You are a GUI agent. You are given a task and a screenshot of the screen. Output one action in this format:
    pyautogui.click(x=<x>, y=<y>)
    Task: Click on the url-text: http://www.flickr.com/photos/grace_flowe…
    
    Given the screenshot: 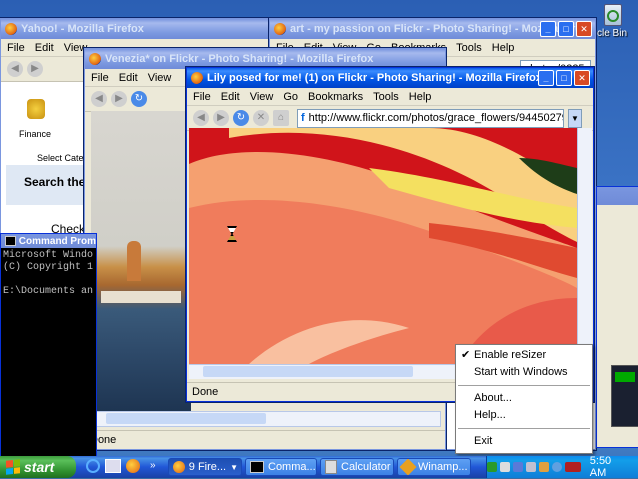 What is the action you would take?
    pyautogui.click(x=436, y=118)
    